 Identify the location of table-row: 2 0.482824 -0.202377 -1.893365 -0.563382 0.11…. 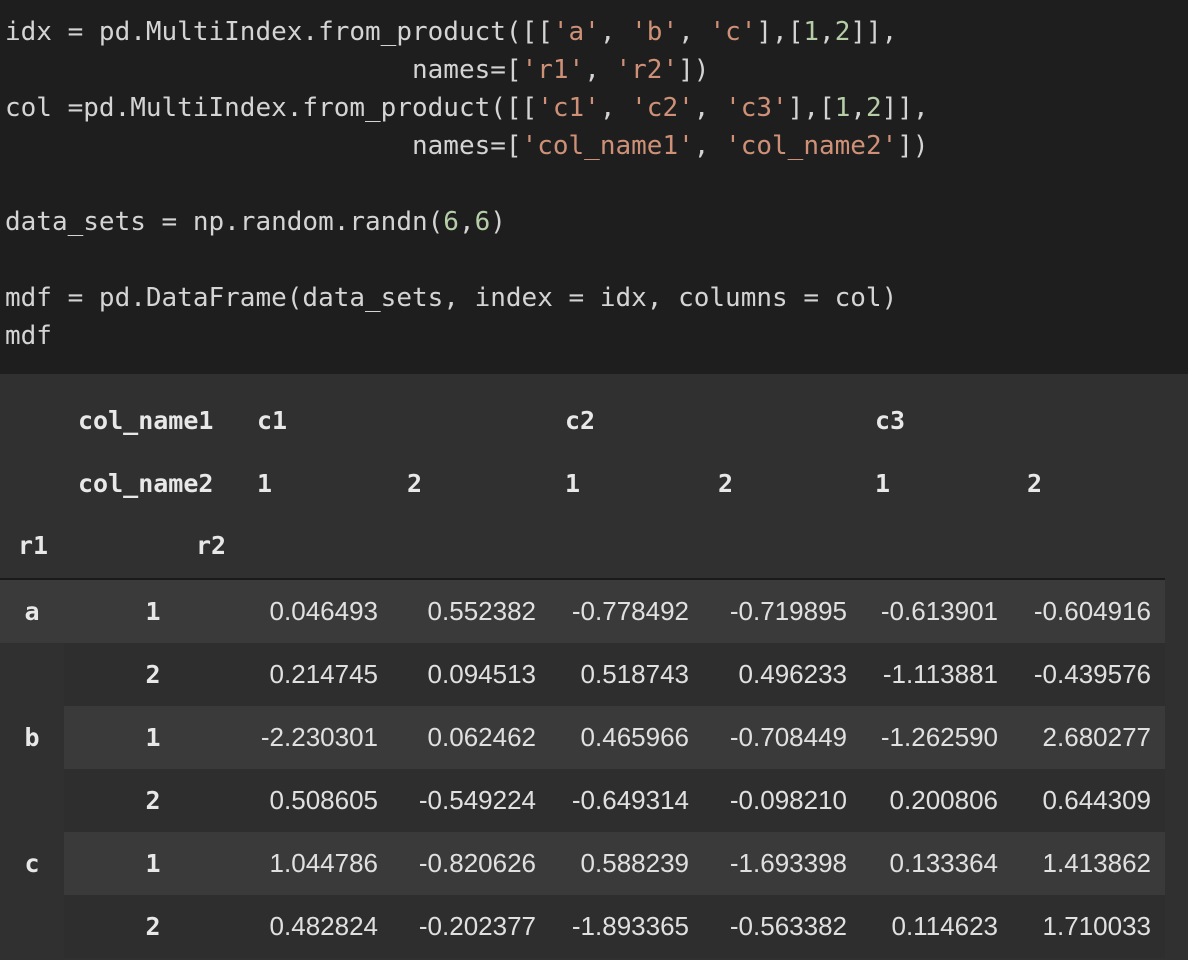
(582, 926).